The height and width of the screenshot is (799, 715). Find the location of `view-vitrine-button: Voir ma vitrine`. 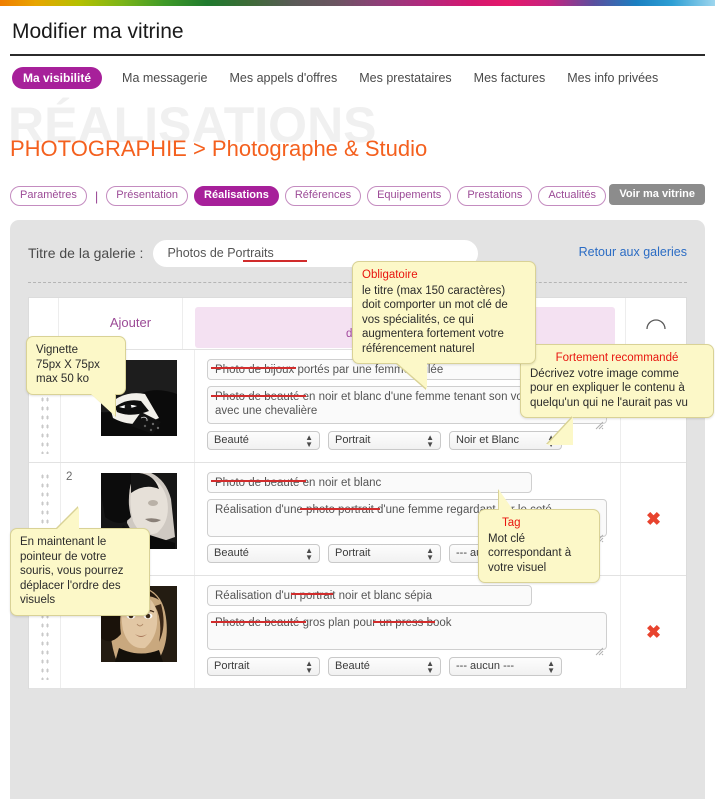

view-vitrine-button: Voir ma vitrine is located at coordinates (657, 194).